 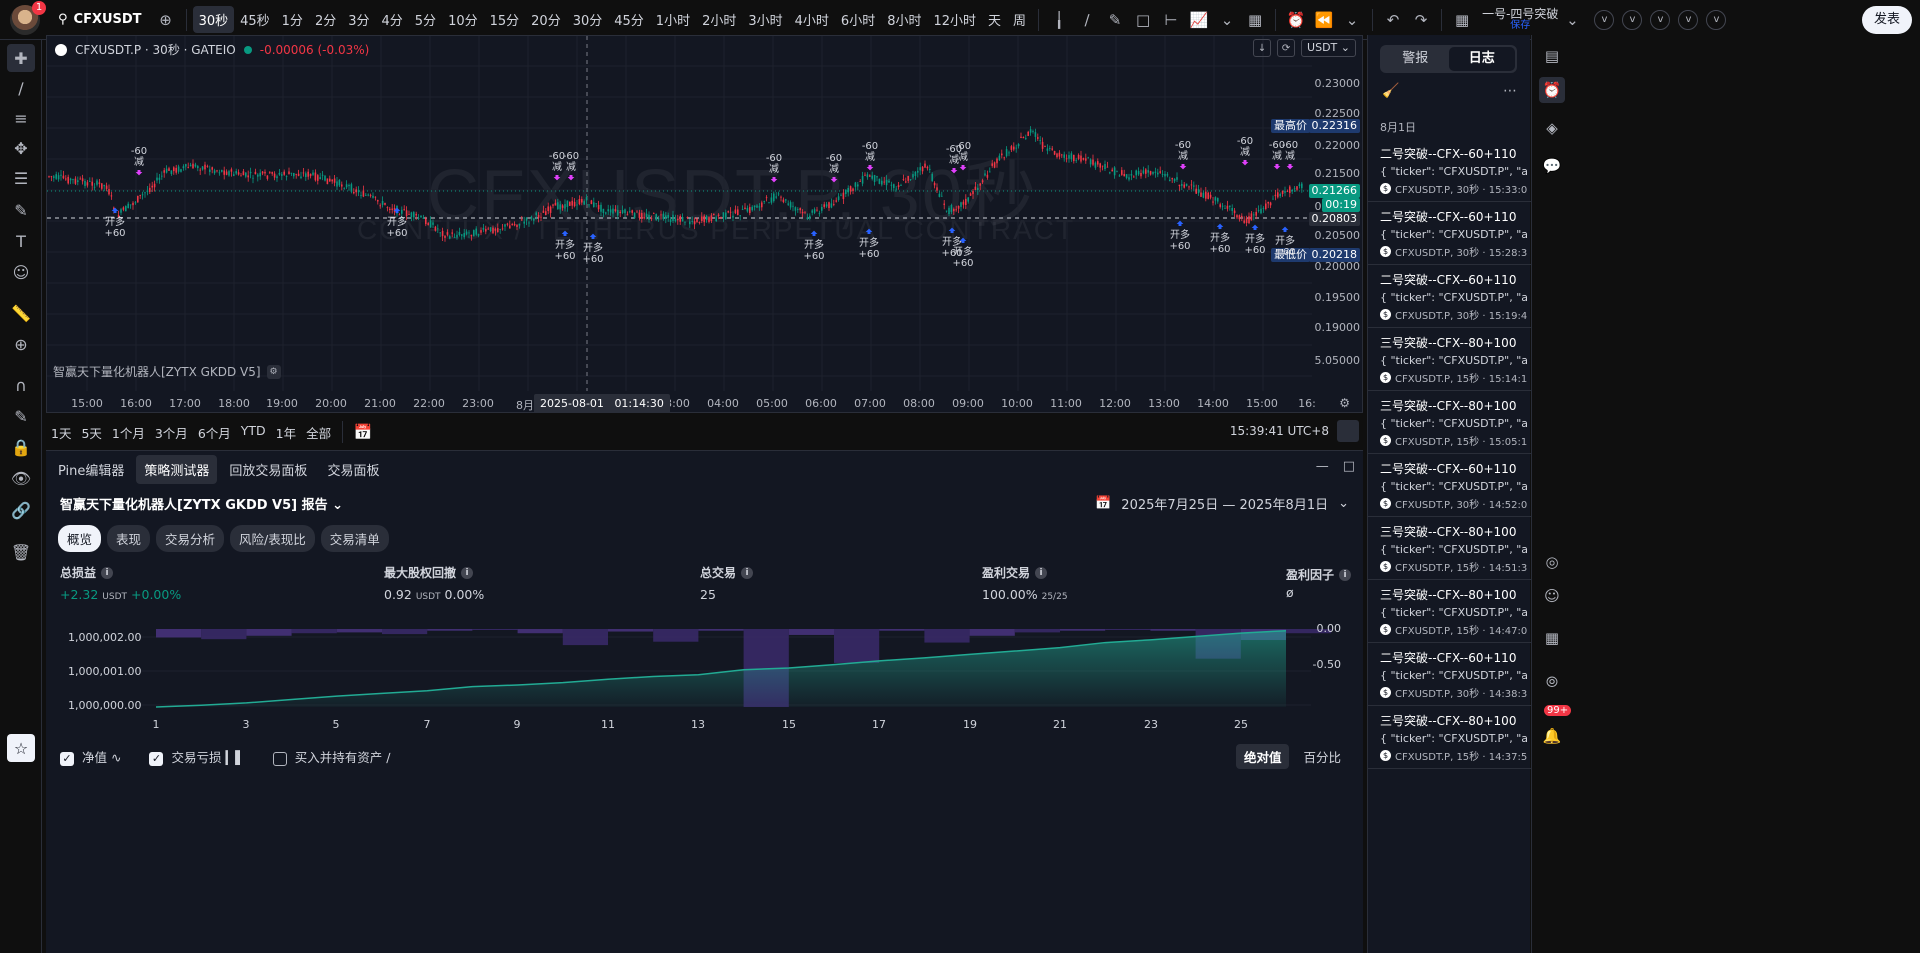 I want to click on interval-9: 20分, so click(x=546, y=19).